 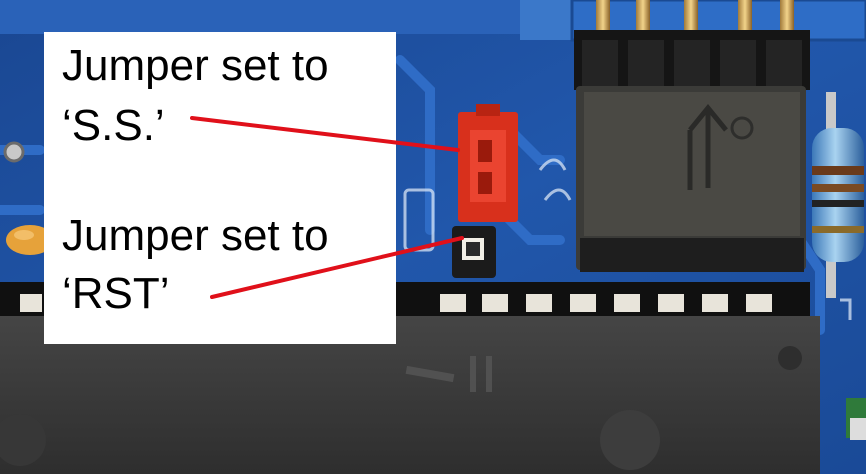 What do you see at coordinates (14, 152) in the screenshot?
I see `pad-left` at bounding box center [14, 152].